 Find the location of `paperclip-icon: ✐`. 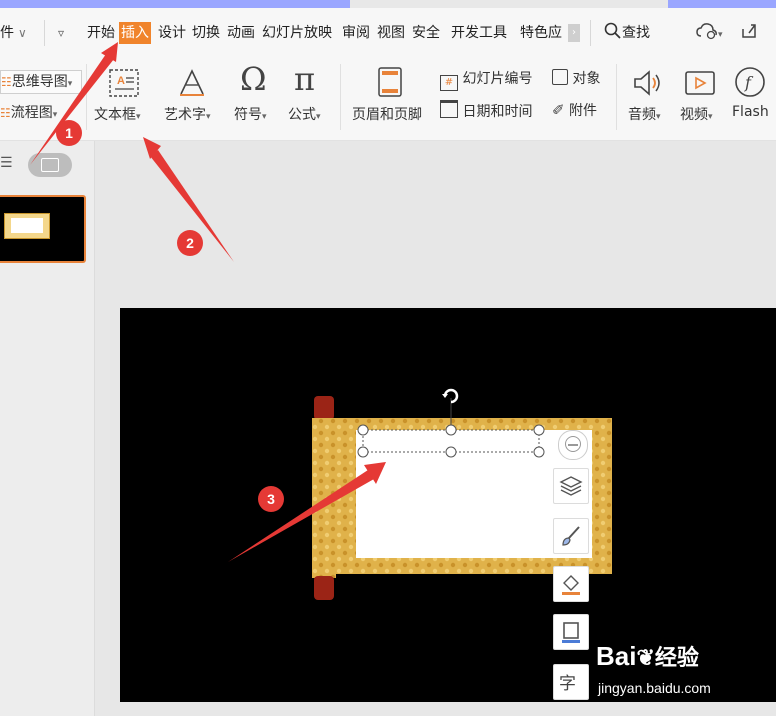

paperclip-icon: ✐ is located at coordinates (558, 110).